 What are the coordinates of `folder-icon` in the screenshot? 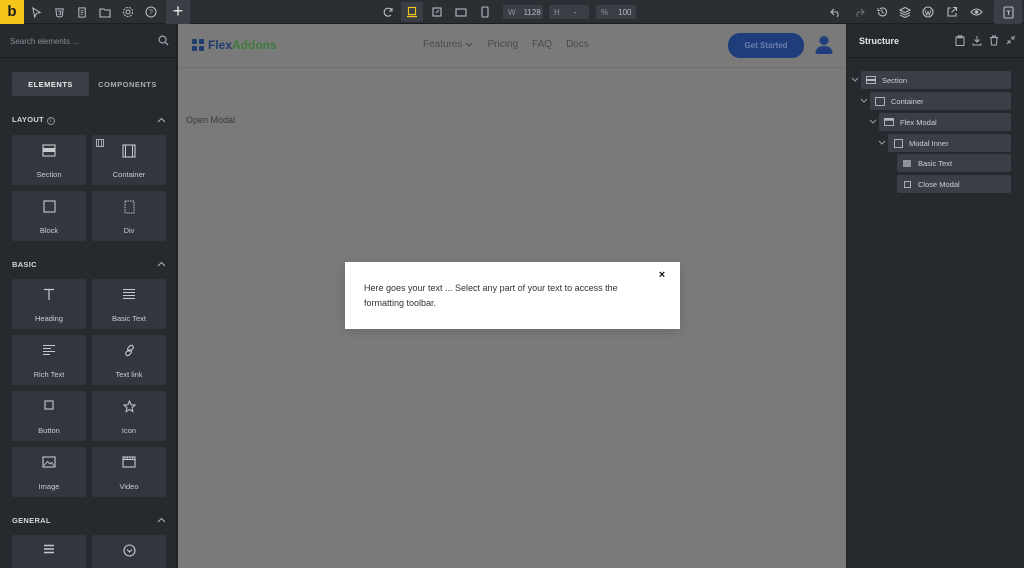 It's located at (105, 12).